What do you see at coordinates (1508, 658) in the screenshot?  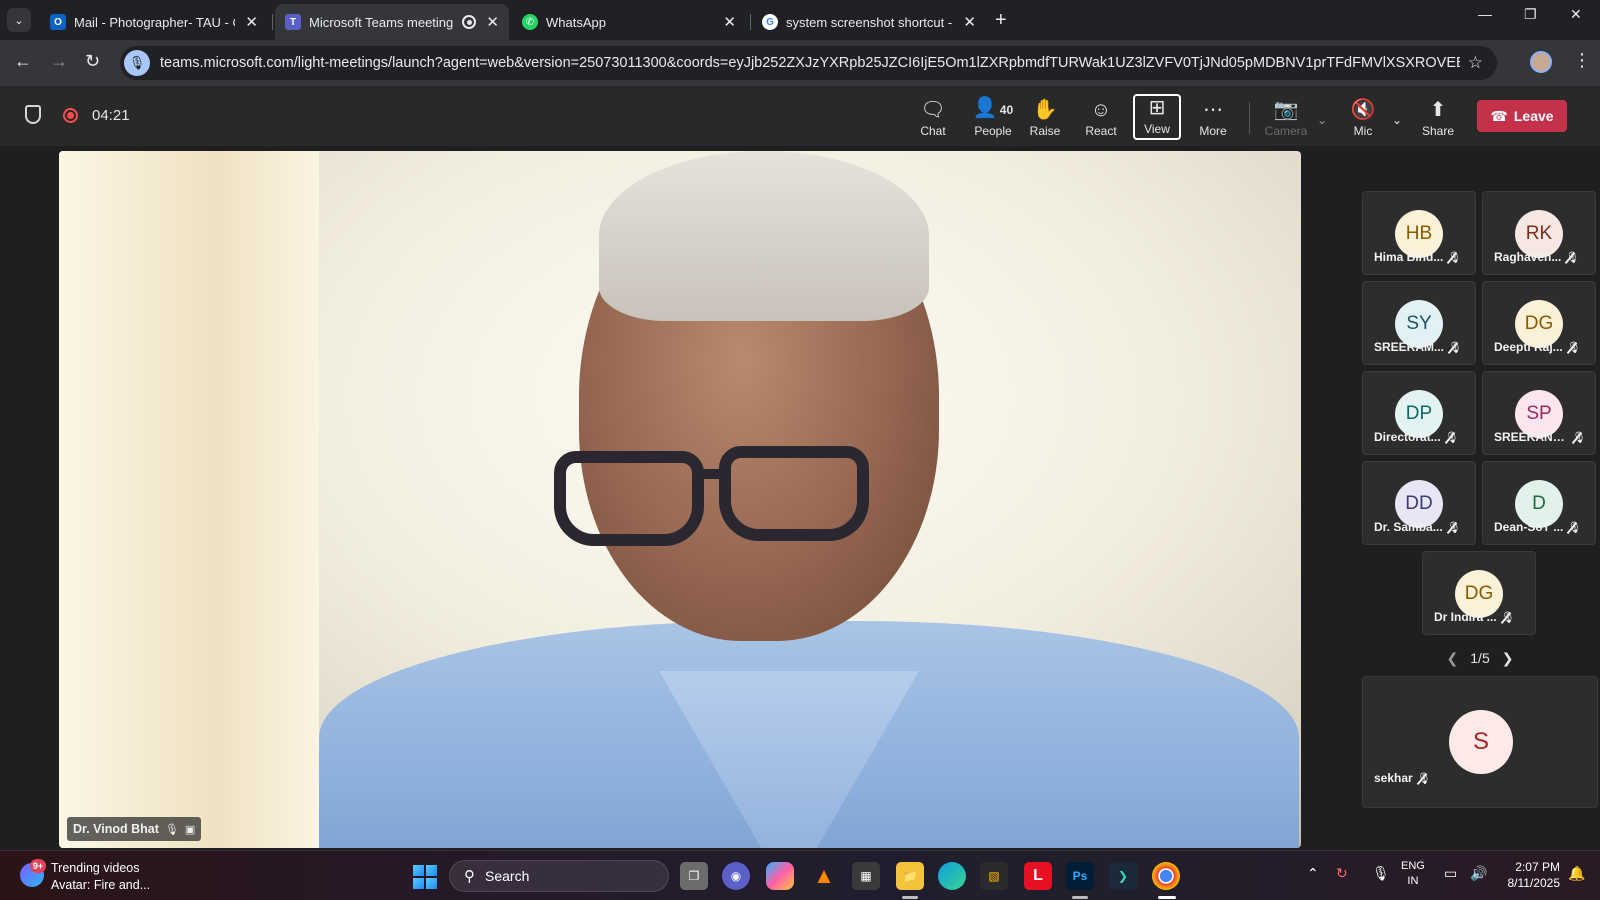 I see `chevron-right-icon: ❯` at bounding box center [1508, 658].